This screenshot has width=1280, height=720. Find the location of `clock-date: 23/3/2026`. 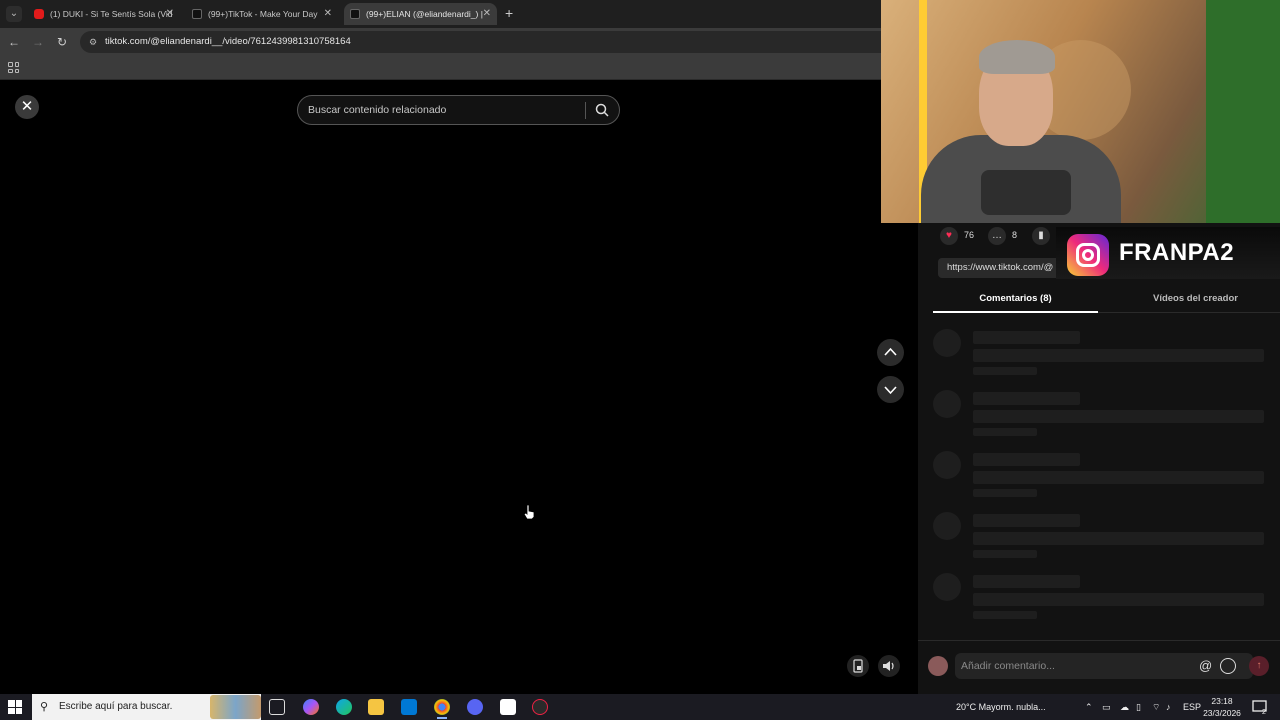

clock-date: 23/3/2026 is located at coordinates (1222, 713).